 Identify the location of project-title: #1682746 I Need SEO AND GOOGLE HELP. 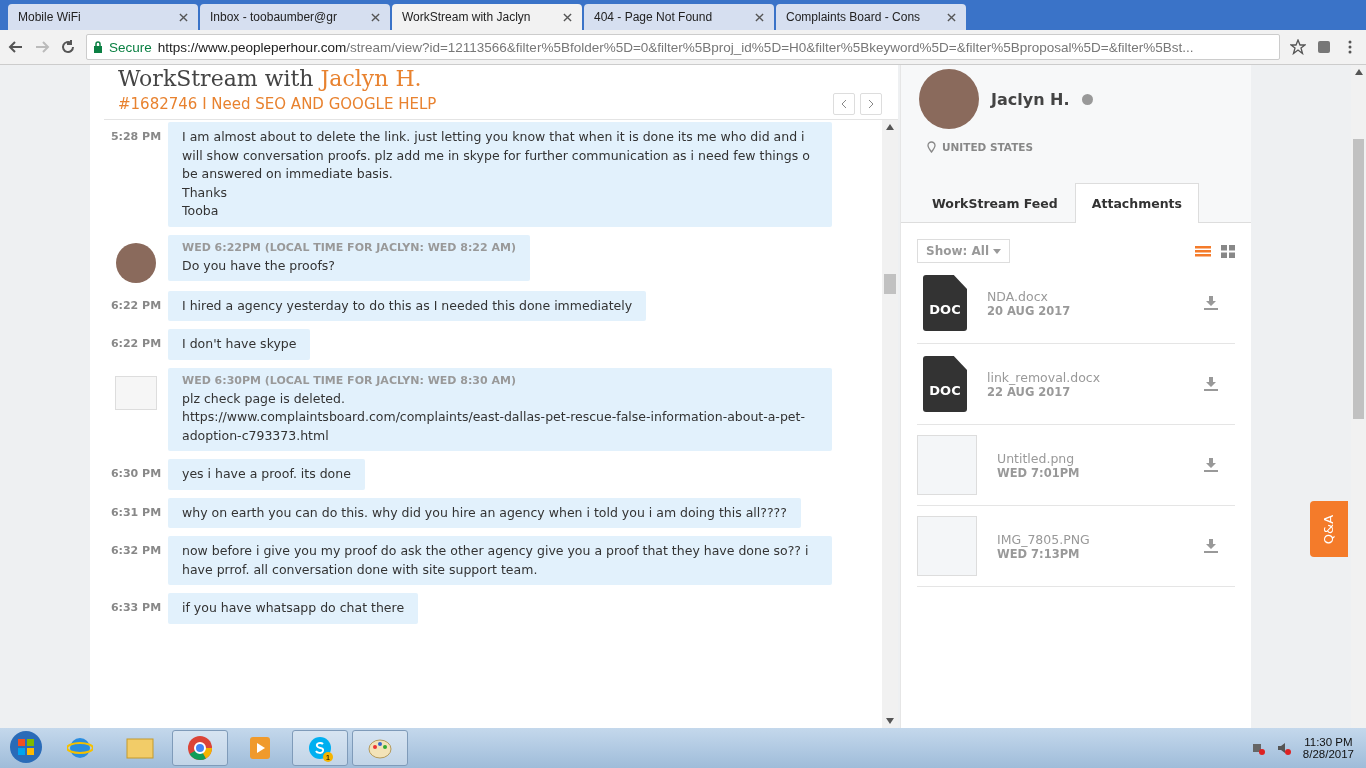
(277, 104).